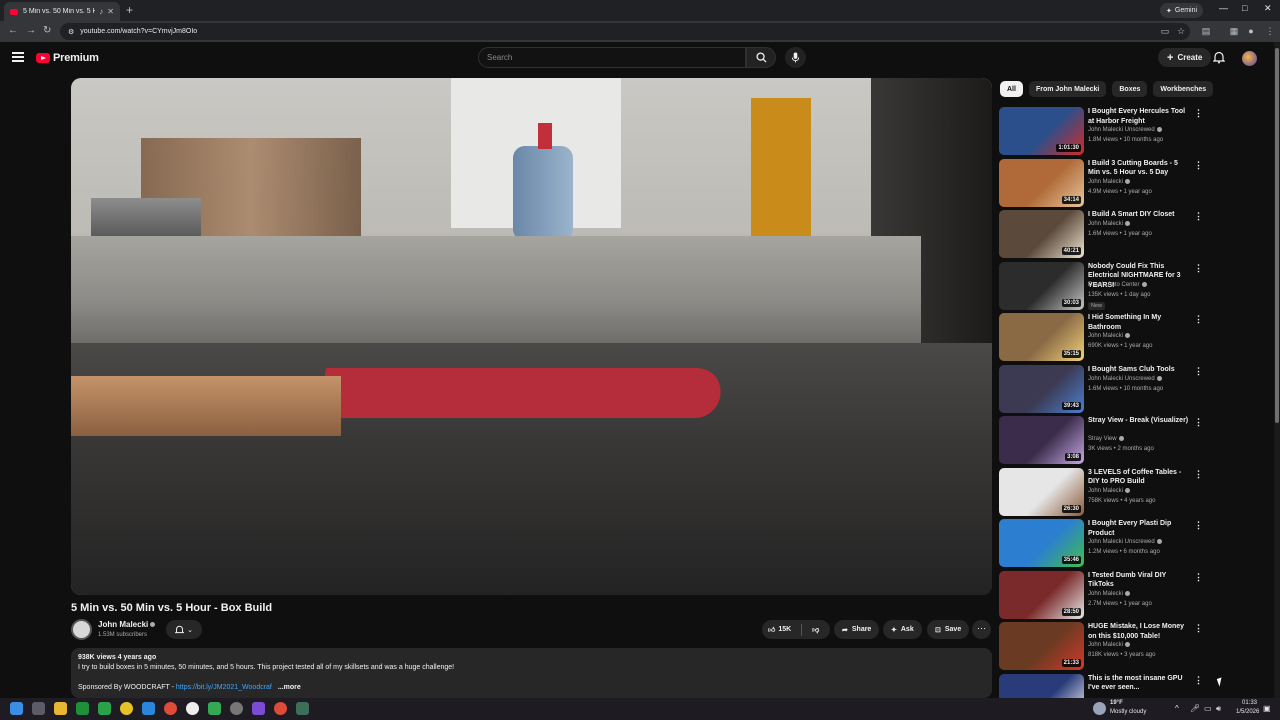  I want to click on browser-tab: 5 Min vs. 50 Min vs. 5 Hour ♪ ✕, so click(62, 11).